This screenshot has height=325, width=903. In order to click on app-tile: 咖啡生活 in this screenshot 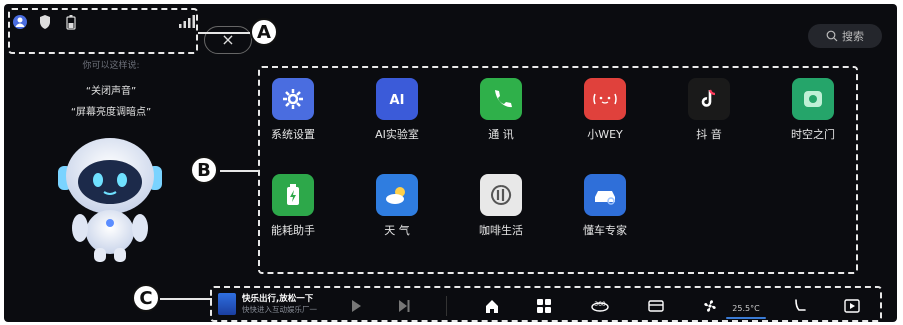, I will do `click(501, 206)`.